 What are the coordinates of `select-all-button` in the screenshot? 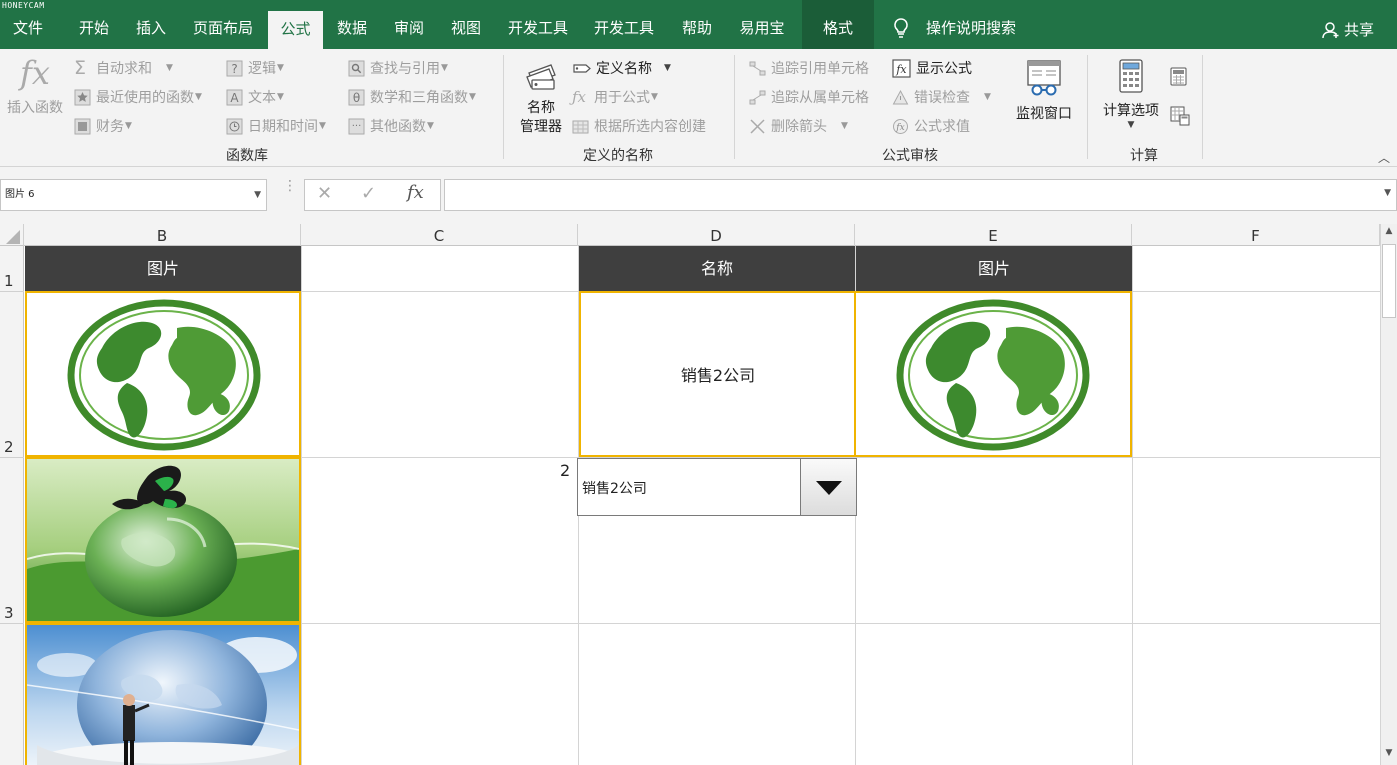 It's located at (12, 235).